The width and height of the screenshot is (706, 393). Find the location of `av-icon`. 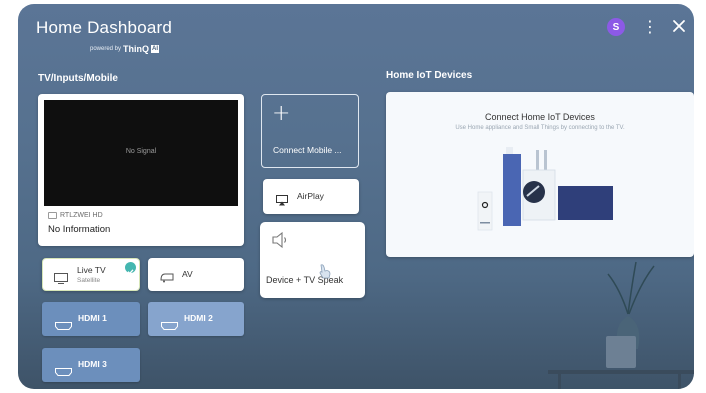

av-icon is located at coordinates (167, 275).